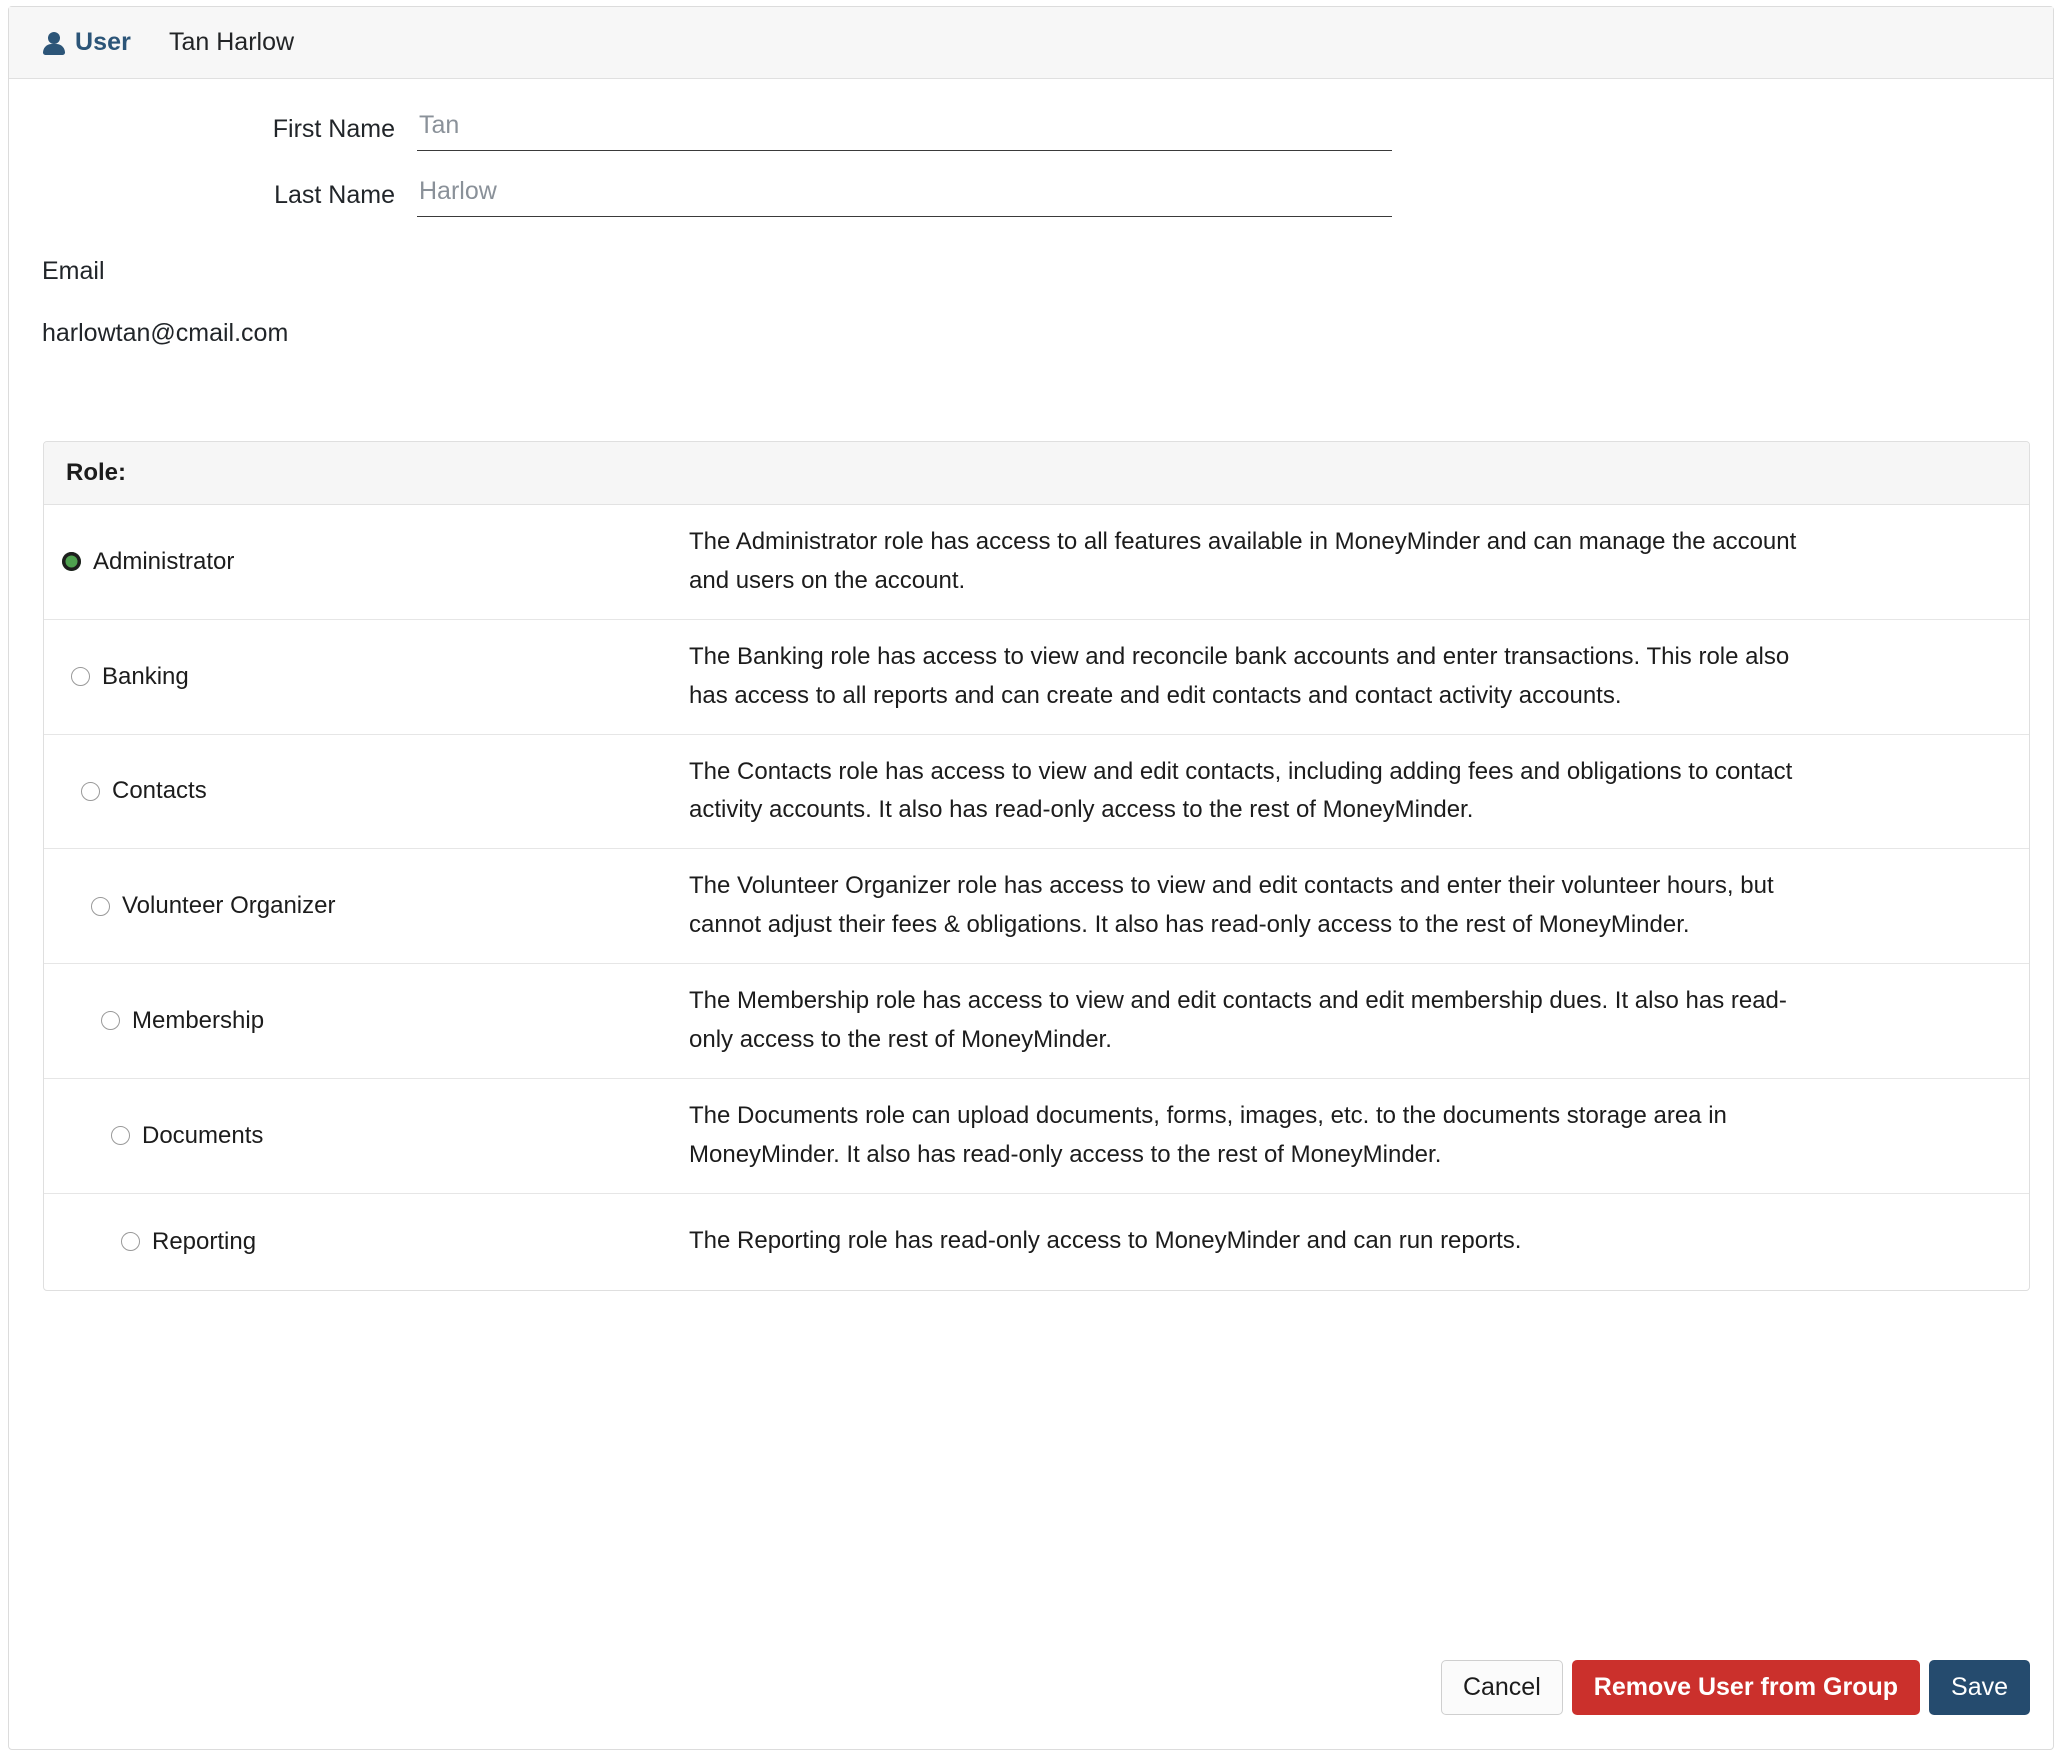 Image resolution: width=2062 pixels, height=1758 pixels. Describe the element at coordinates (366, 1021) in the screenshot. I see `role-option-membership: Membership` at that location.